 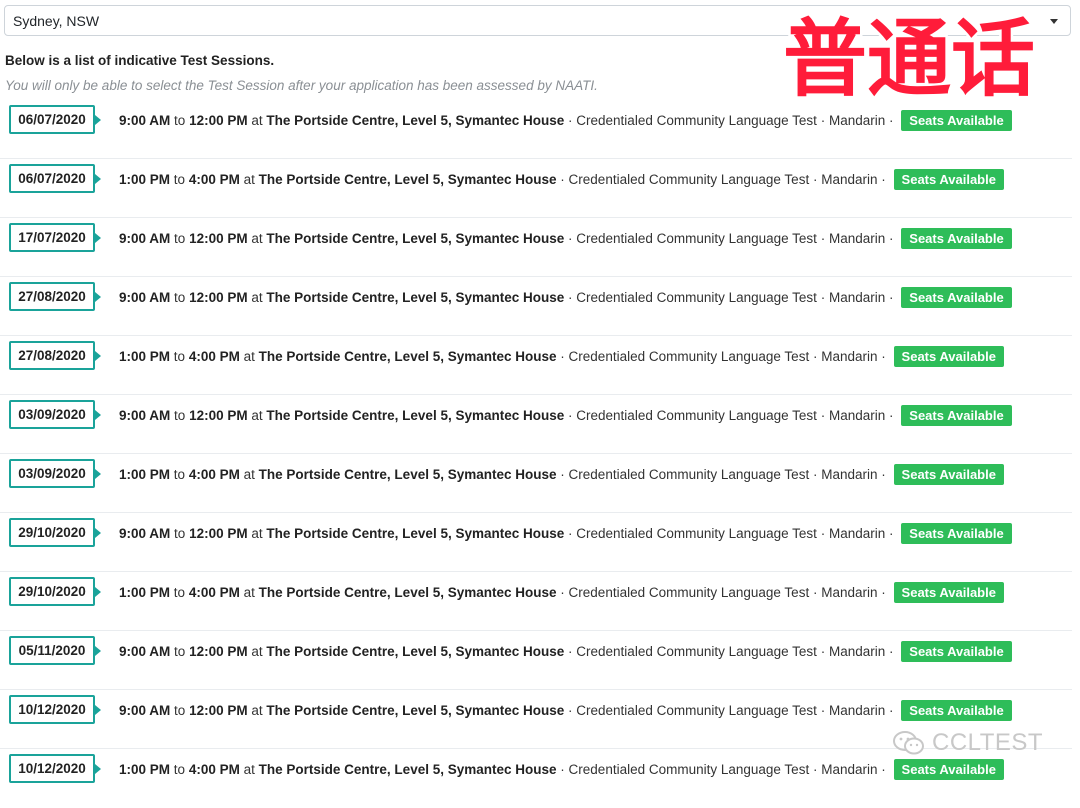 I want to click on watermark-chinese-graphic: 普通话, so click(x=908, y=59).